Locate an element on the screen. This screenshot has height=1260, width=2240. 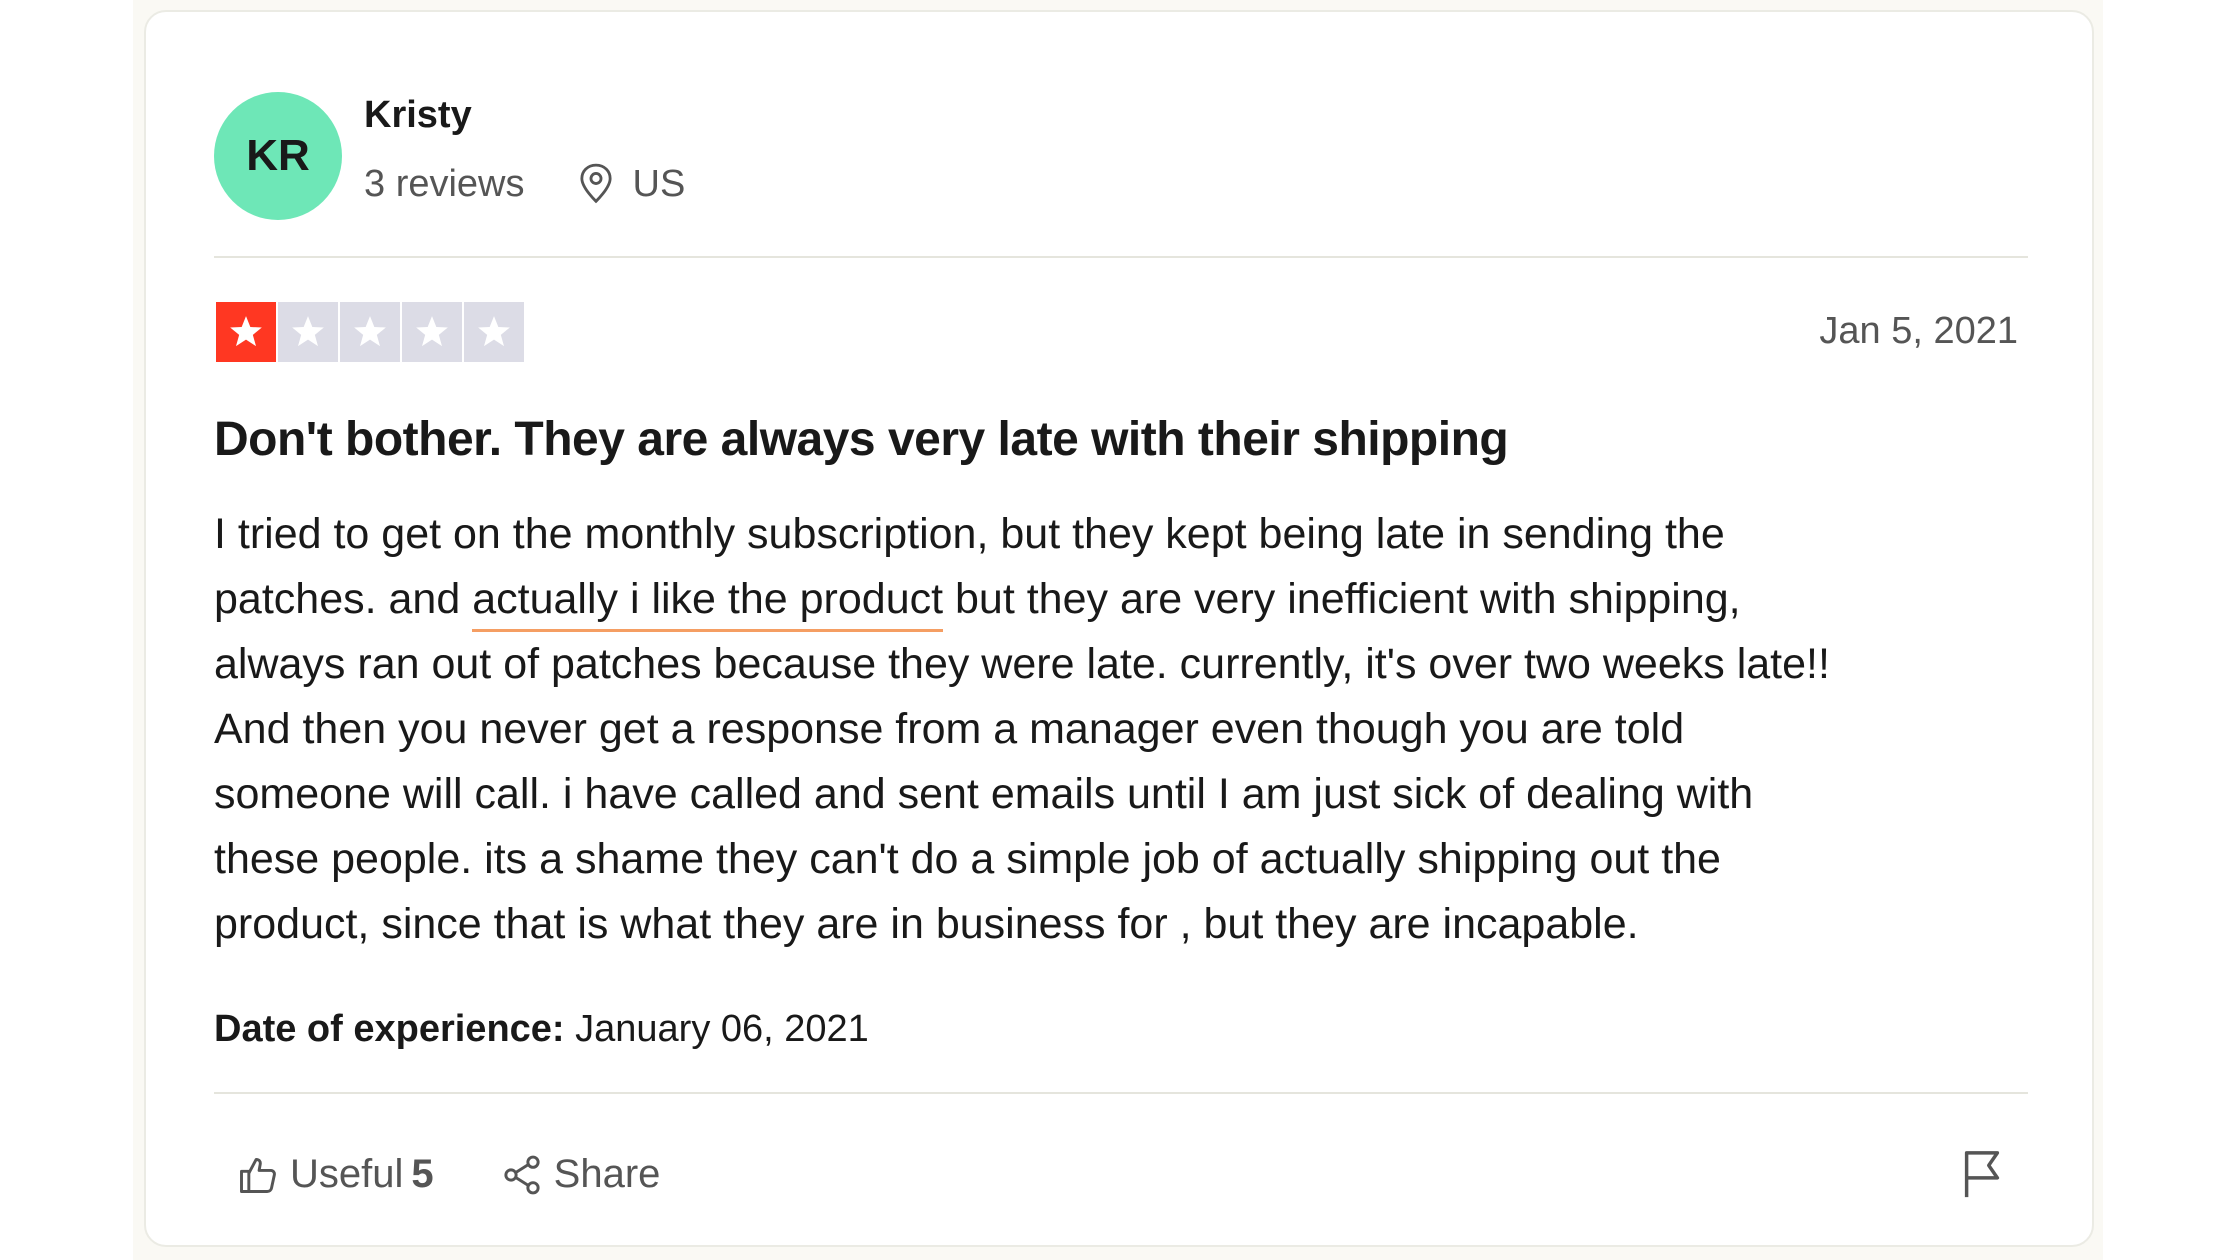
star-rating is located at coordinates (370, 332).